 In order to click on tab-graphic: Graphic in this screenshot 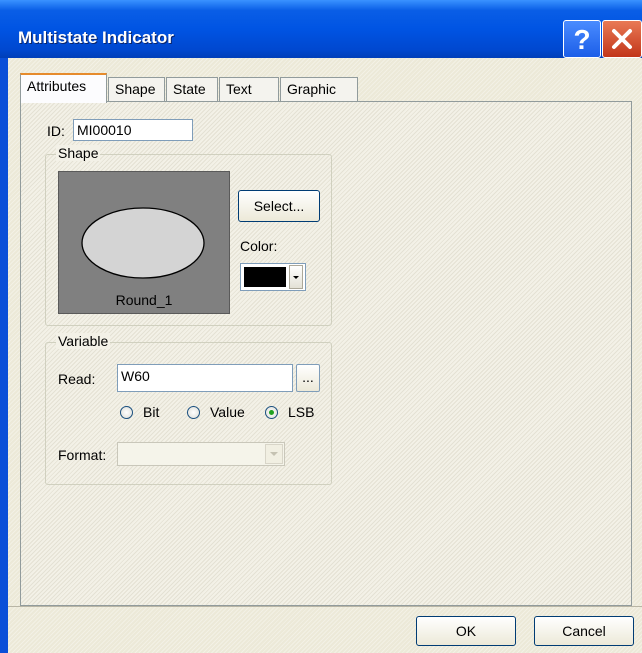, I will do `click(319, 89)`.